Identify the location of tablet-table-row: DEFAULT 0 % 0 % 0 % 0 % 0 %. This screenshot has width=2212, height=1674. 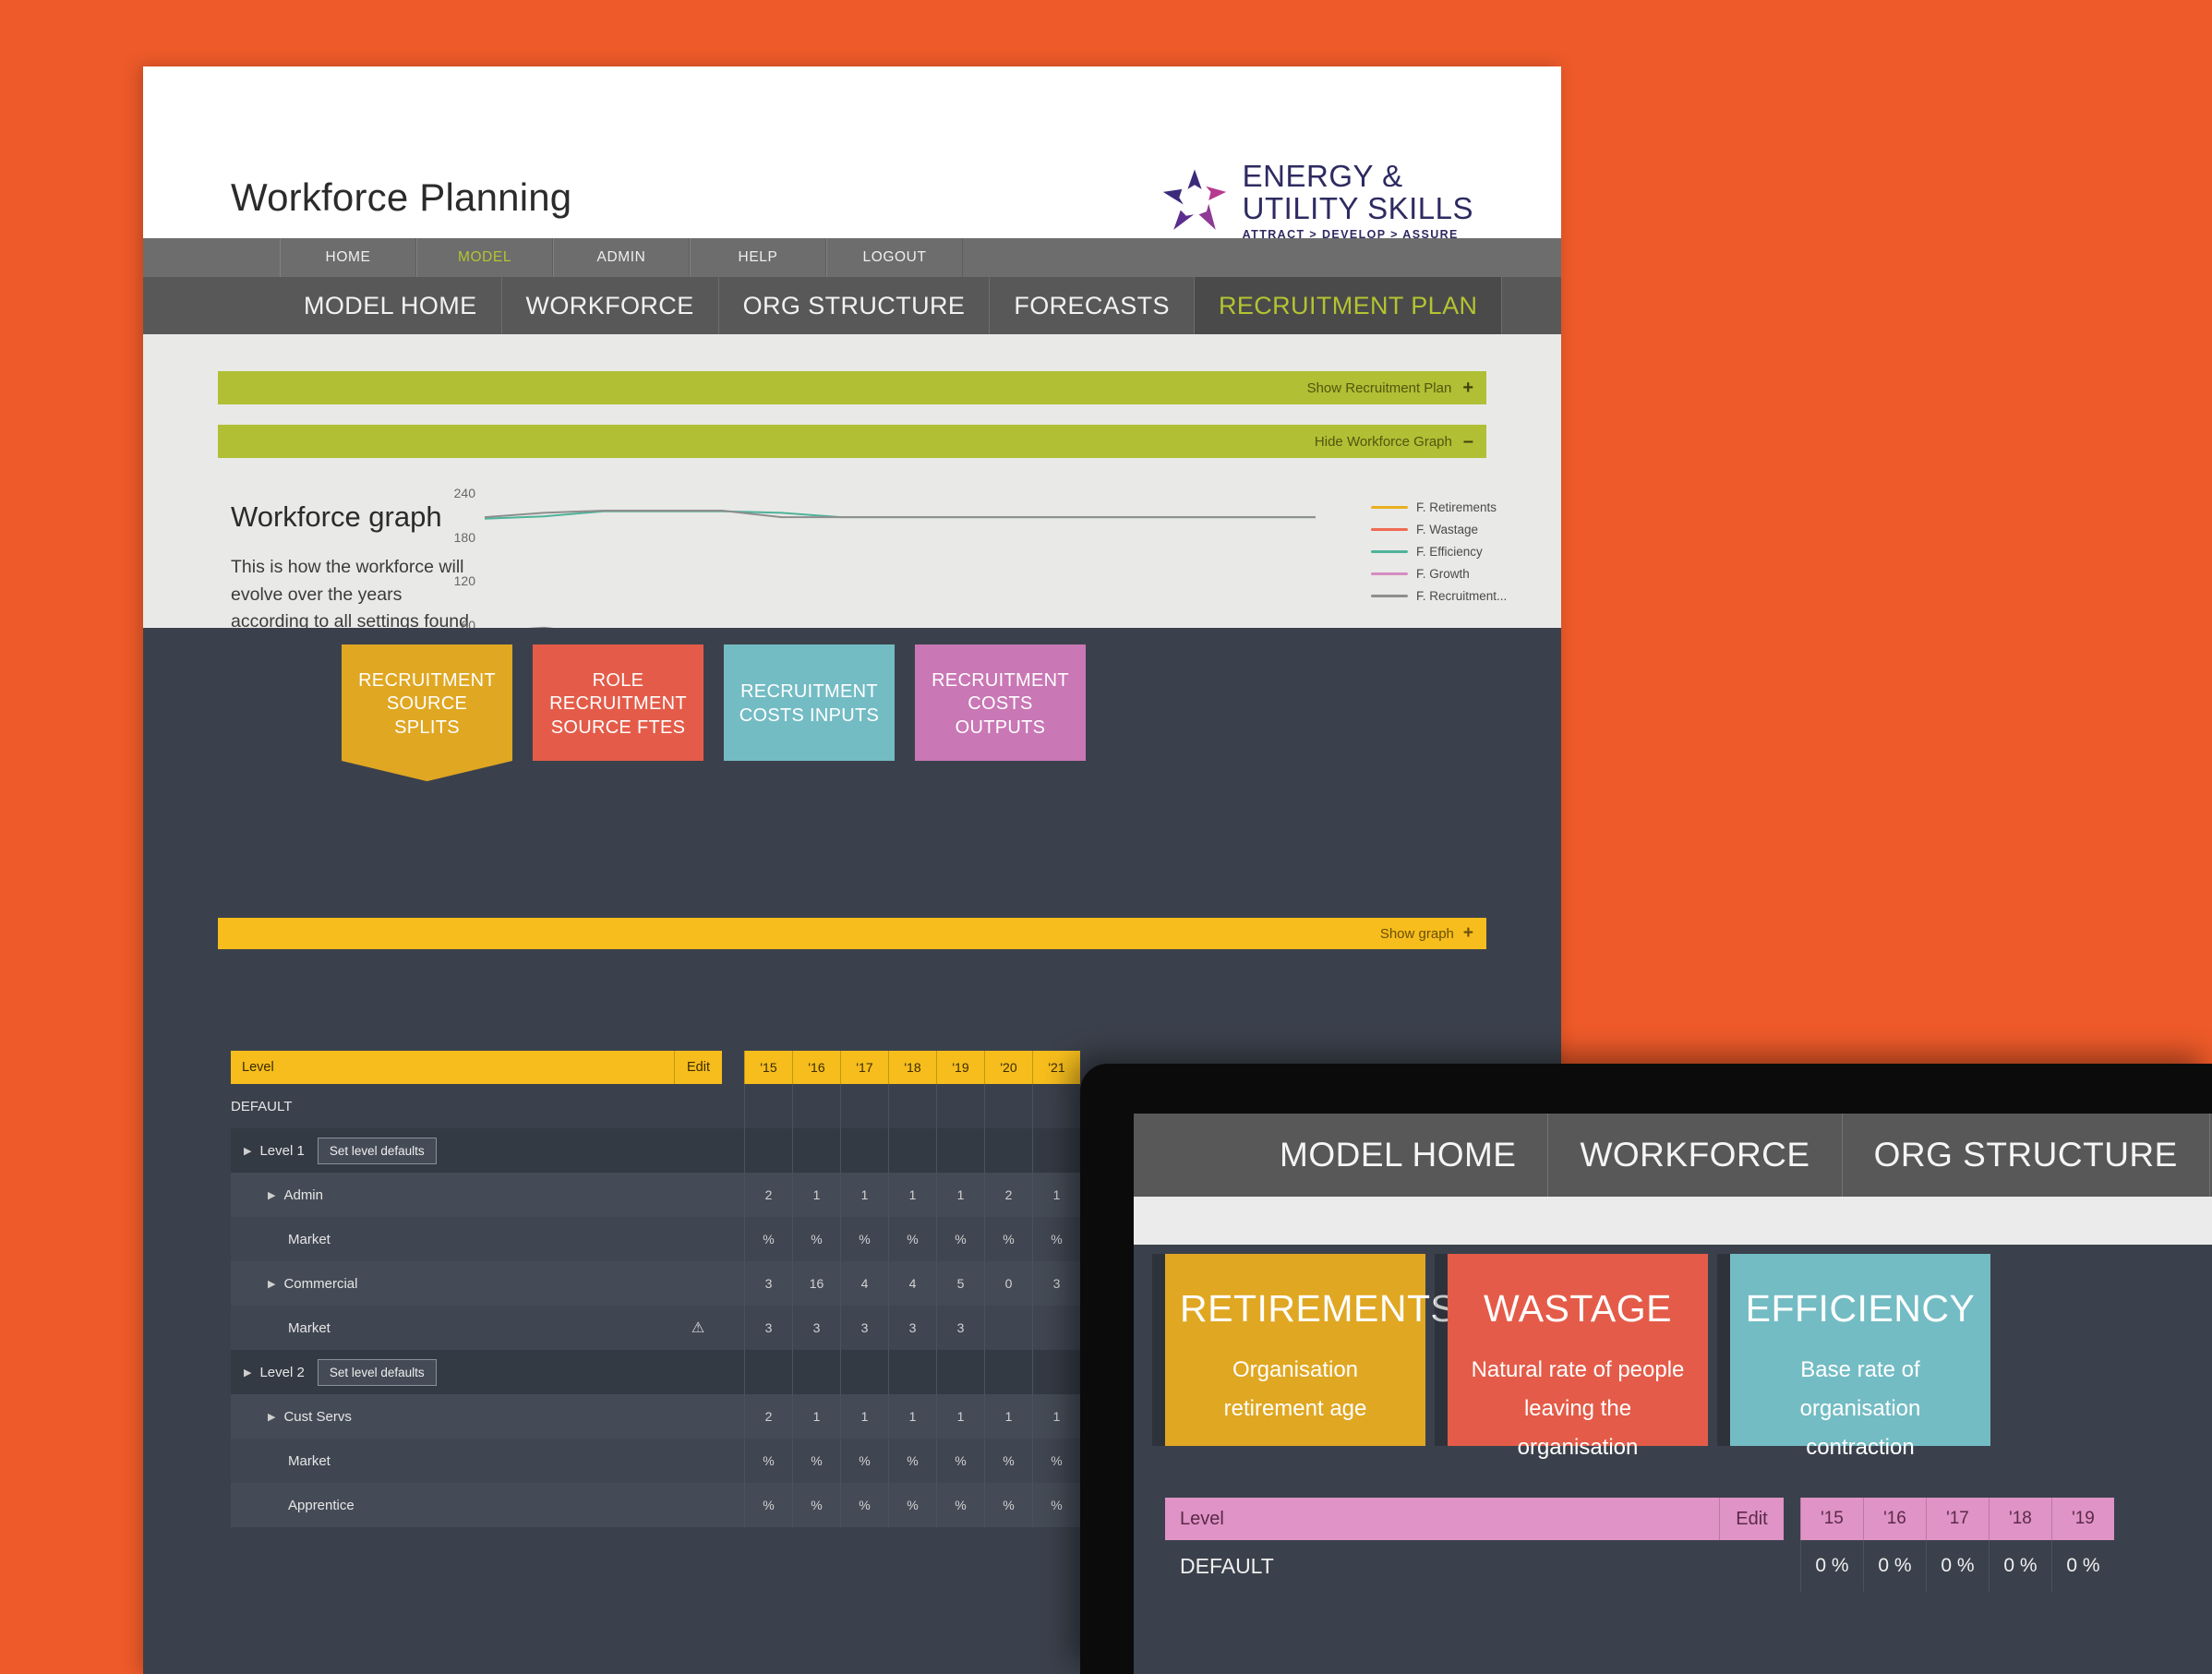
(1688, 1566).